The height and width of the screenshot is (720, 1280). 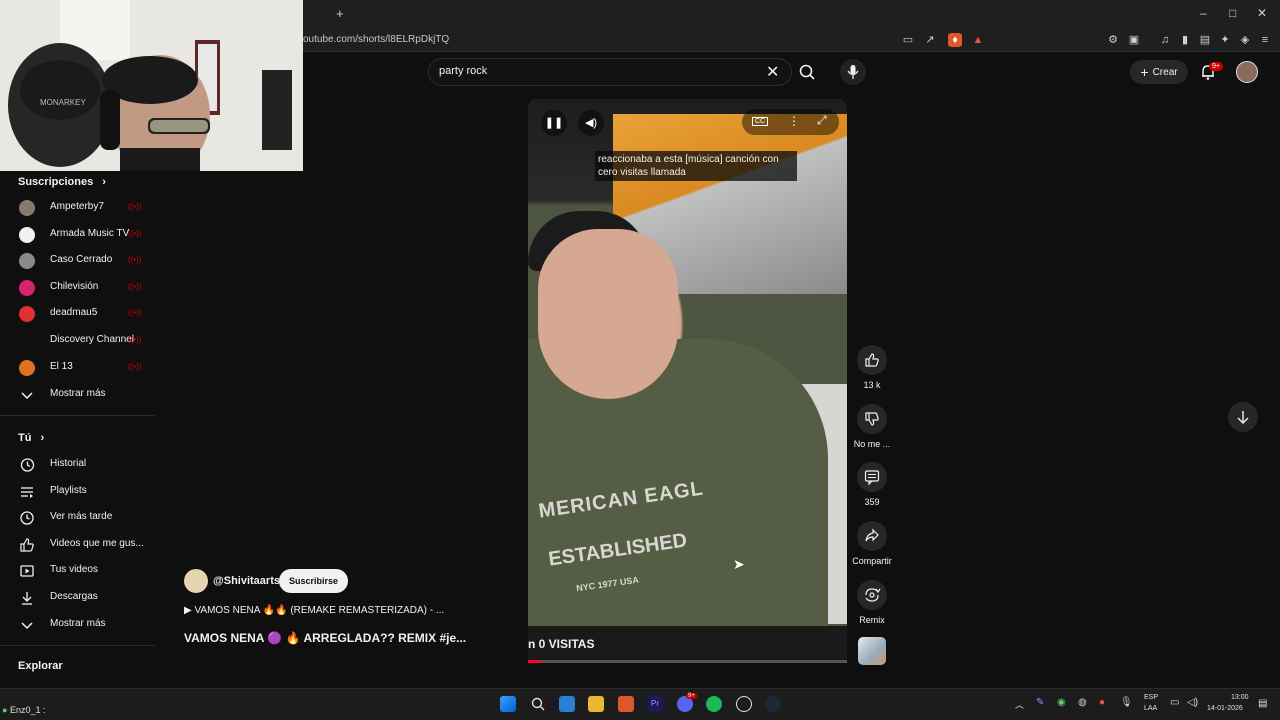 I want to click on extensions-icon: ⚙, so click(x=1113, y=40).